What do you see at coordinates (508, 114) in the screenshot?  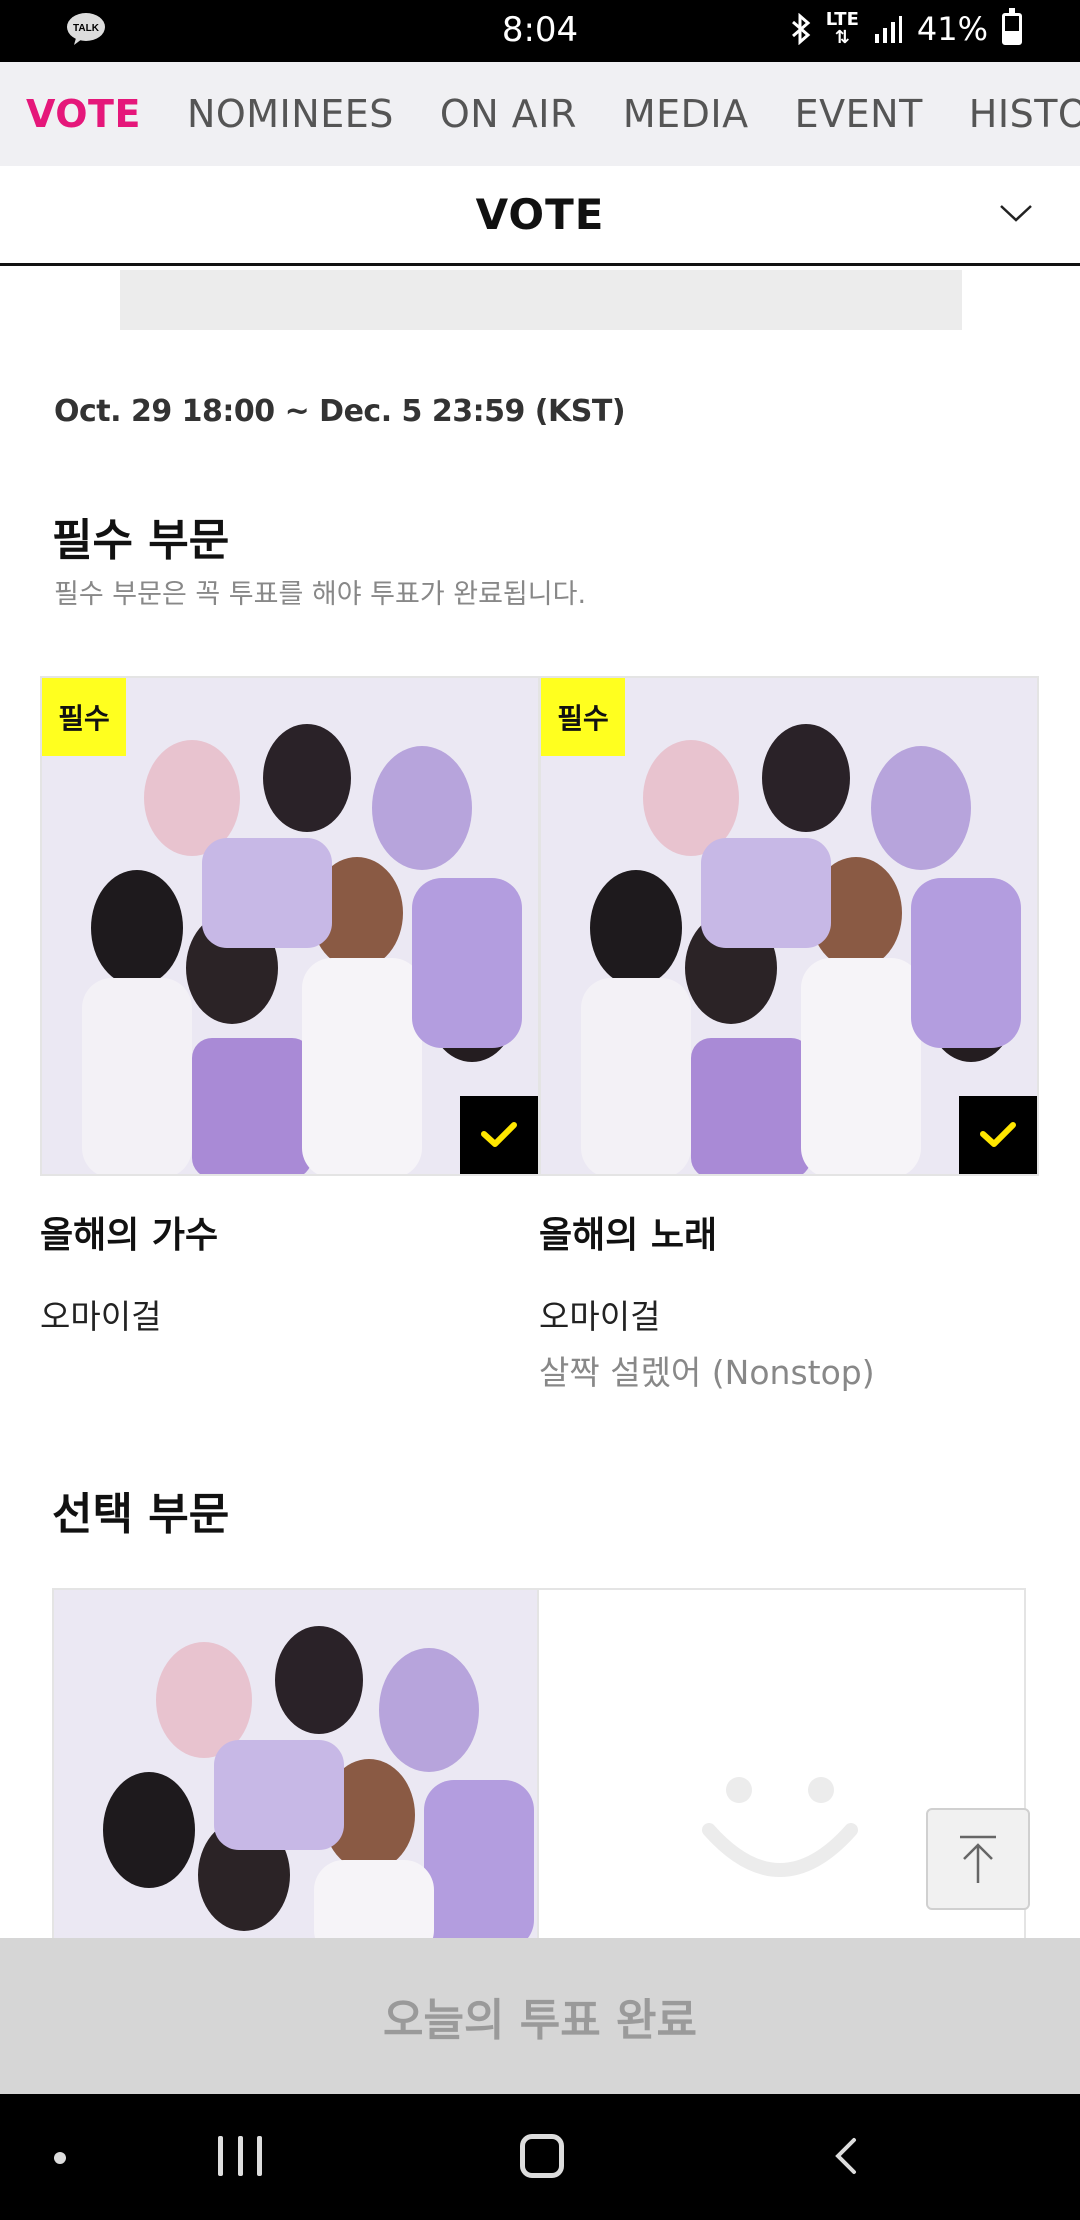 I see `tab-on-air: ON AIR` at bounding box center [508, 114].